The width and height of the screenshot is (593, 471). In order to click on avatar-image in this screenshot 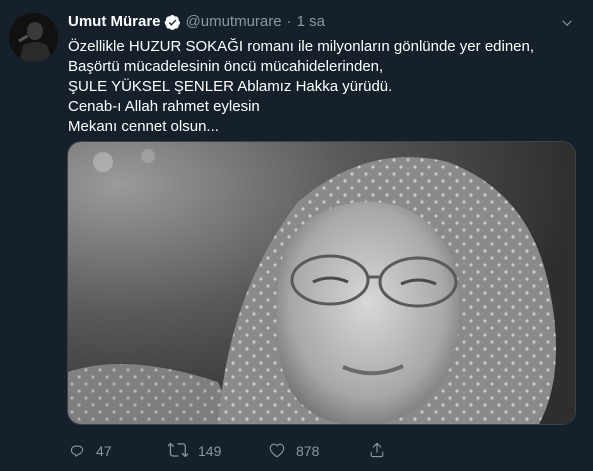, I will do `click(33, 37)`.